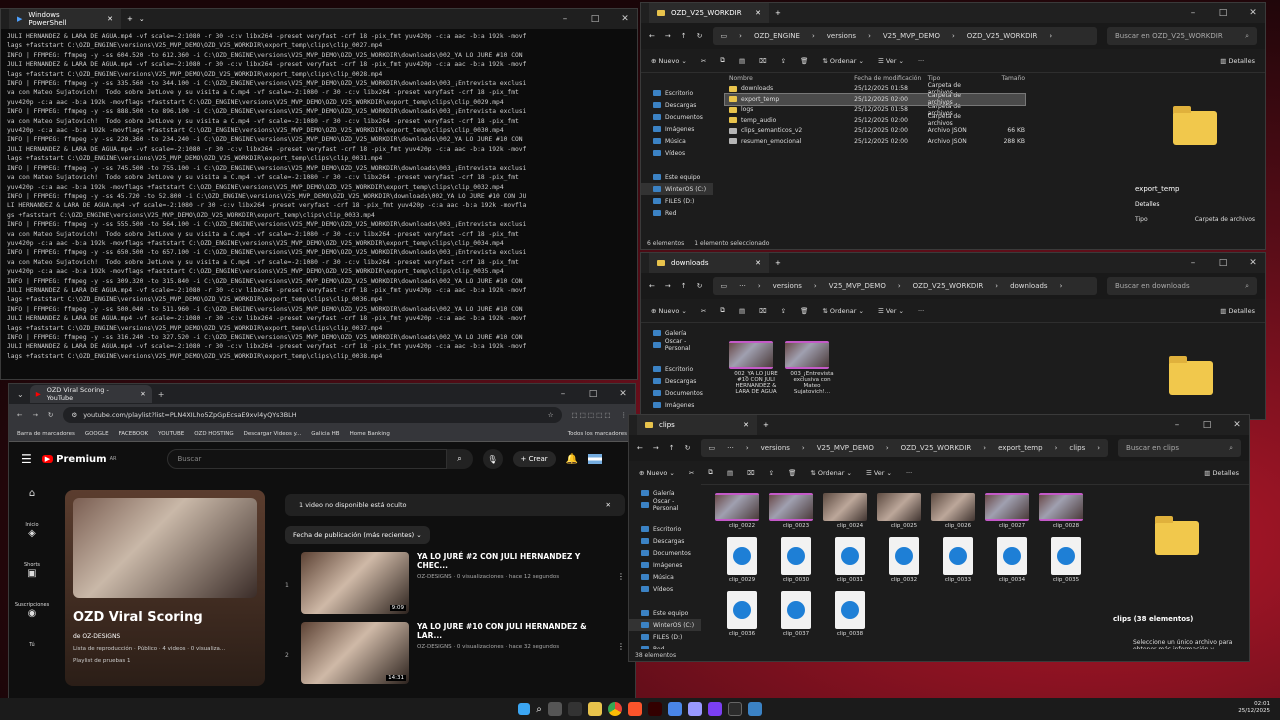 The height and width of the screenshot is (720, 1280). What do you see at coordinates (142, 19) in the screenshot?
I see `dropdown-icon: ⌄` at bounding box center [142, 19].